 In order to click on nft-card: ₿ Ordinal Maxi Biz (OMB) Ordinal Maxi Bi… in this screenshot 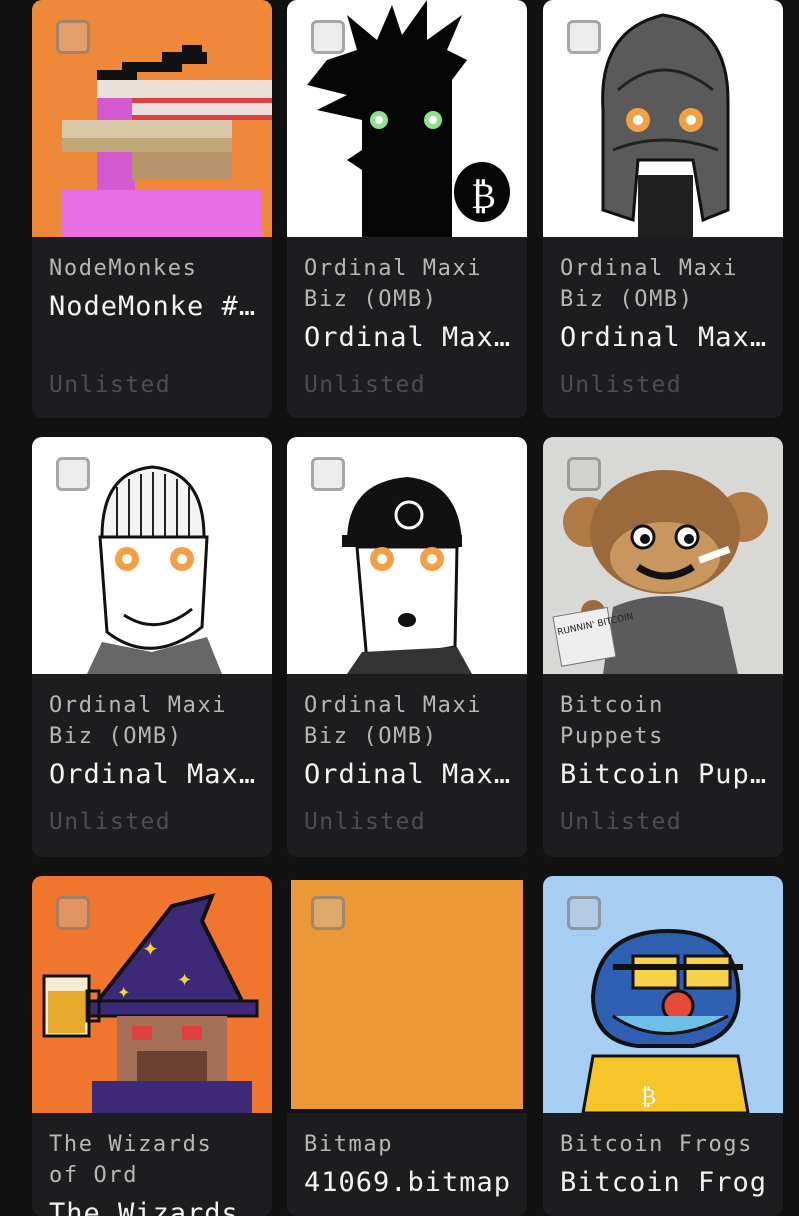, I will do `click(407, 209)`.